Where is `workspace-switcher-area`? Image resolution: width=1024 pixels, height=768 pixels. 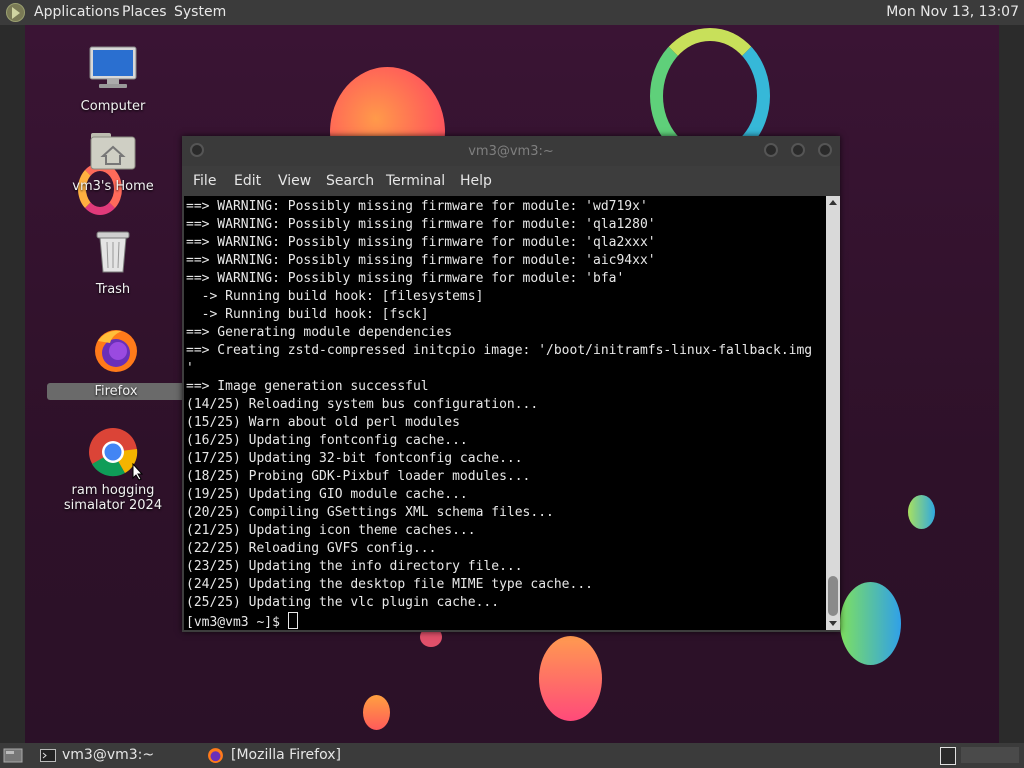 workspace-switcher-area is located at coordinates (990, 755).